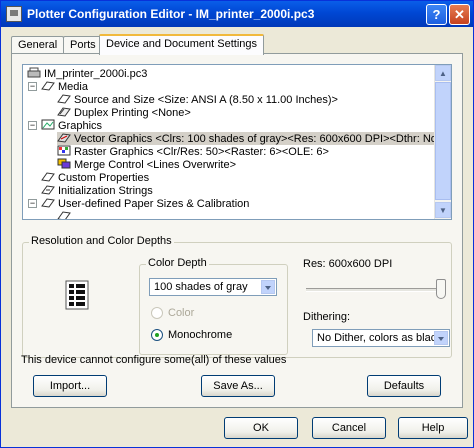  I want to click on help-button: Help, so click(433, 428).